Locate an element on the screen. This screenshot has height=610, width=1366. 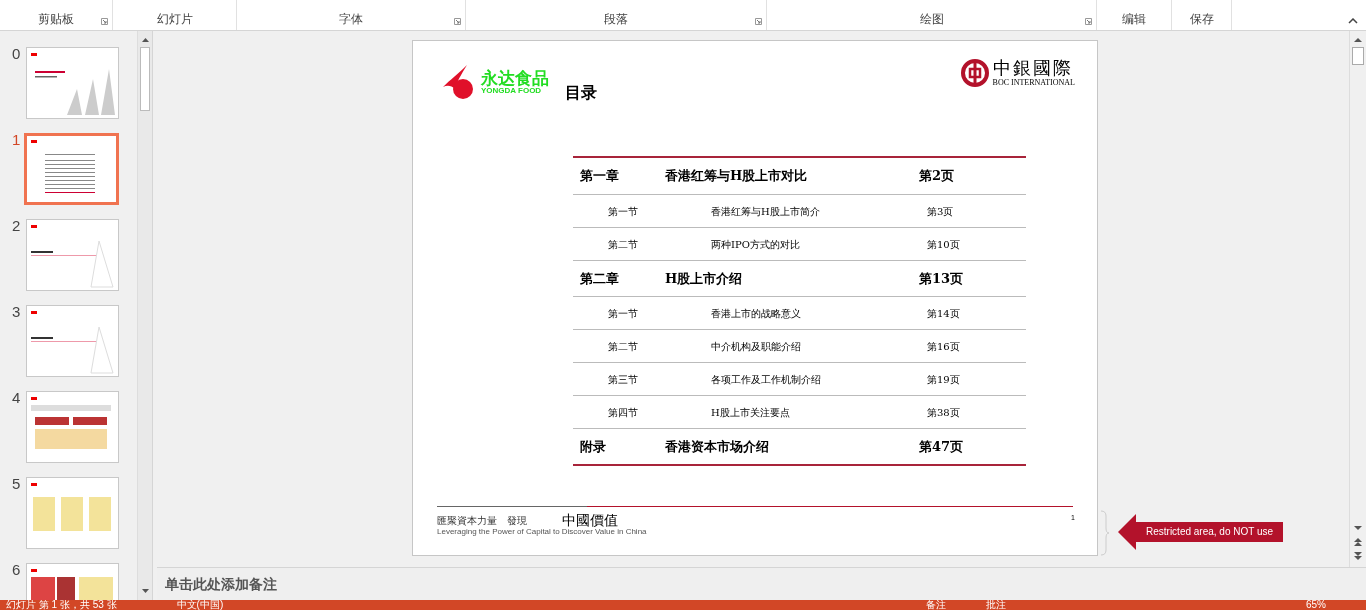
slide-number: 6 is located at coordinates (16, 570).